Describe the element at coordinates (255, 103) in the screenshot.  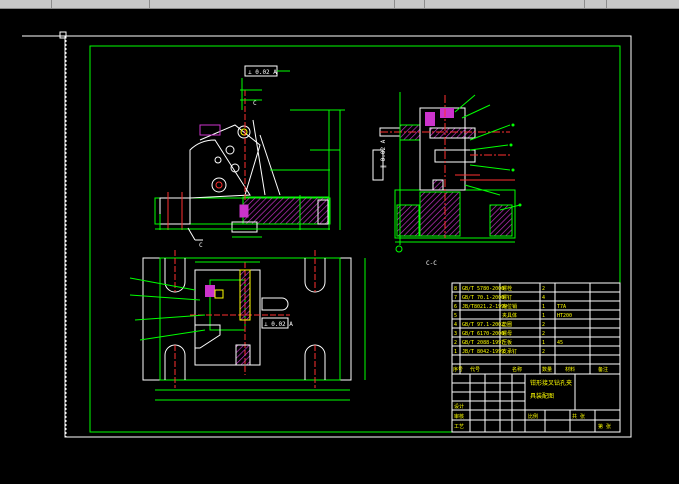
I see `section-cut-mark: C` at that location.